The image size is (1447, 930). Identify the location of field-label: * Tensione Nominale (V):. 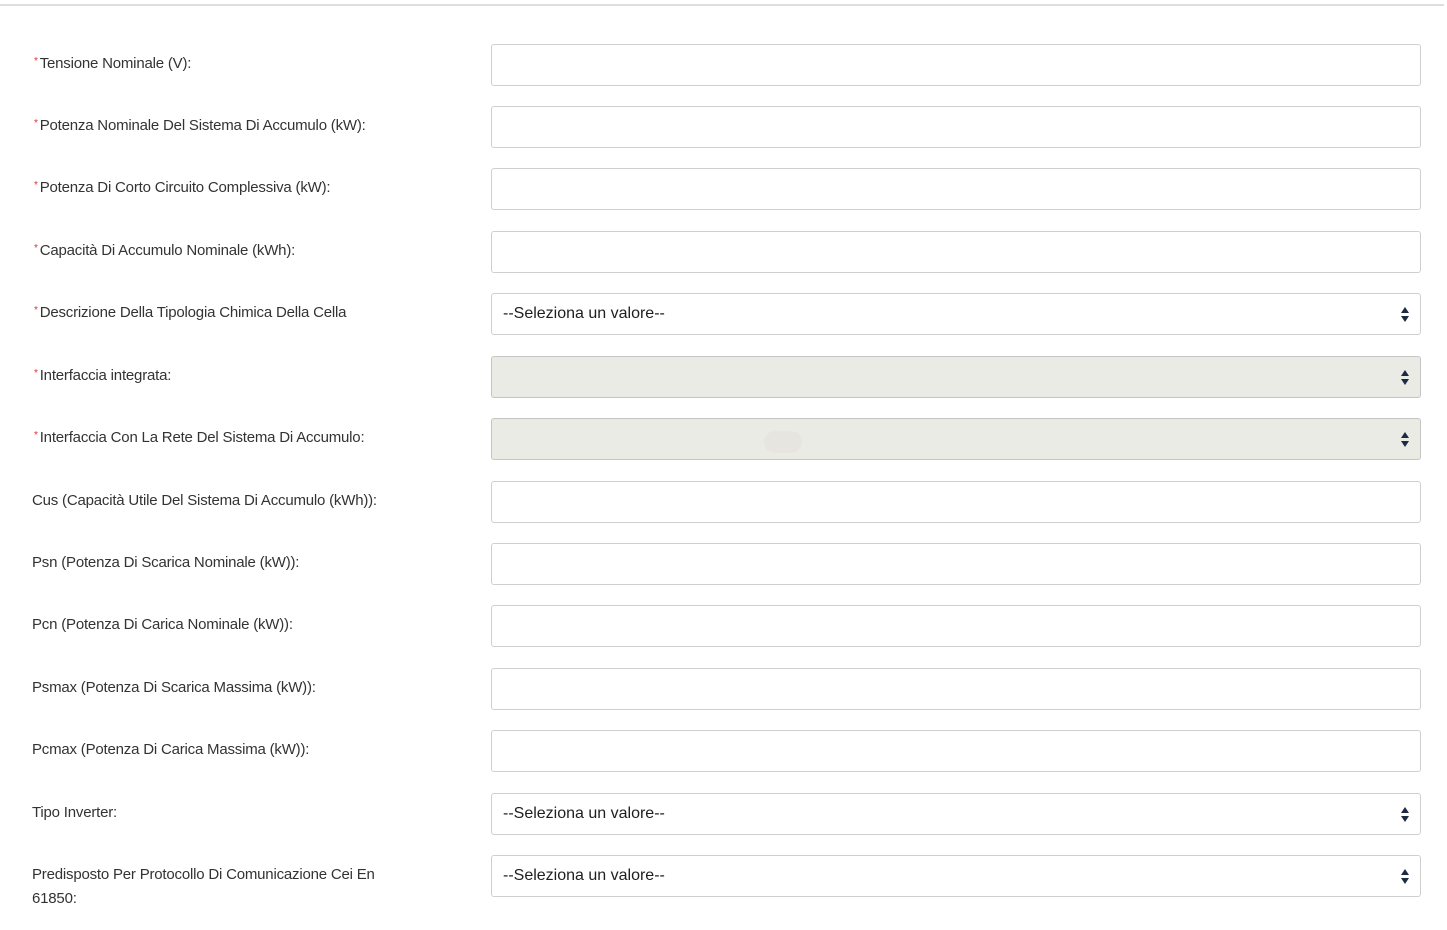
(234, 65).